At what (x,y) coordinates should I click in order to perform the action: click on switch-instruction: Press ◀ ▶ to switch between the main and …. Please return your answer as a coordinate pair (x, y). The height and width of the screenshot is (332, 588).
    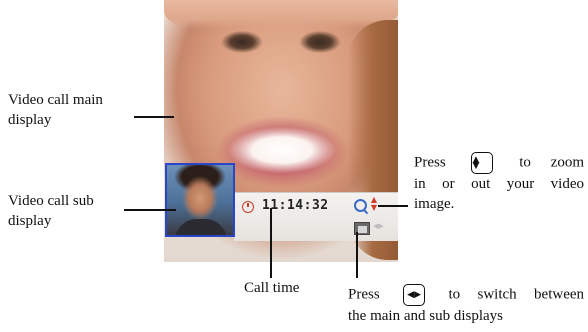
    Looking at the image, I should click on (466, 305).